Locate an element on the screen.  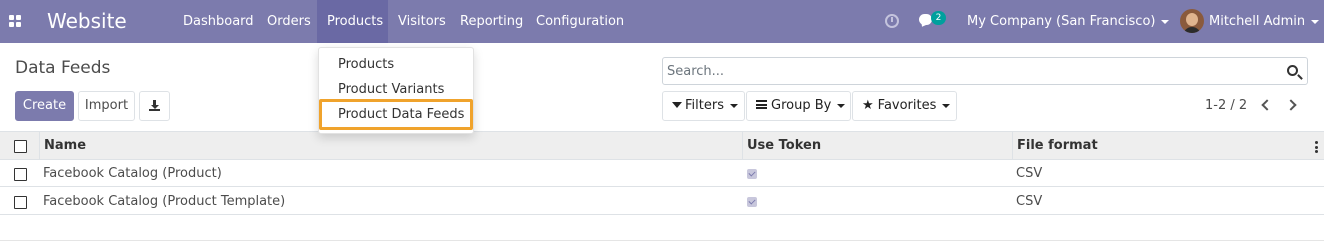
export-button is located at coordinates (154, 106).